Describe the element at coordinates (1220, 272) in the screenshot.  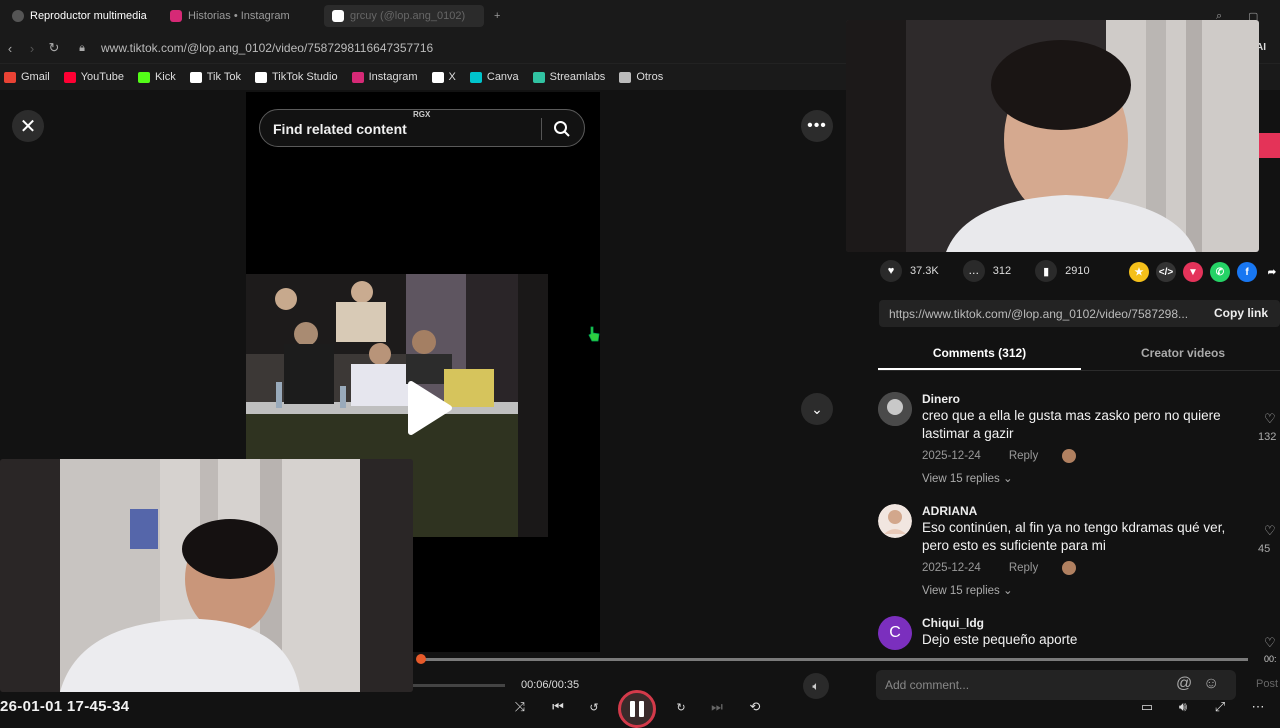
I see `whatsapp-icon: ✆` at that location.